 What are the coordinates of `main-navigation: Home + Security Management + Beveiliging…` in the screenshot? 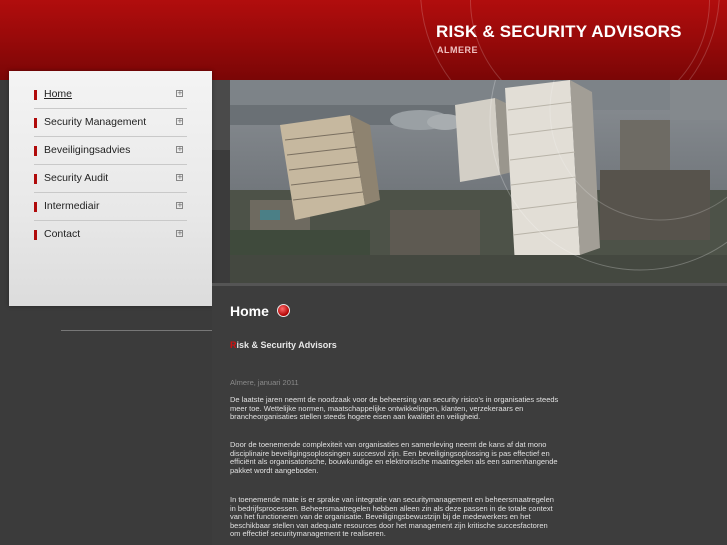 It's located at (110, 188).